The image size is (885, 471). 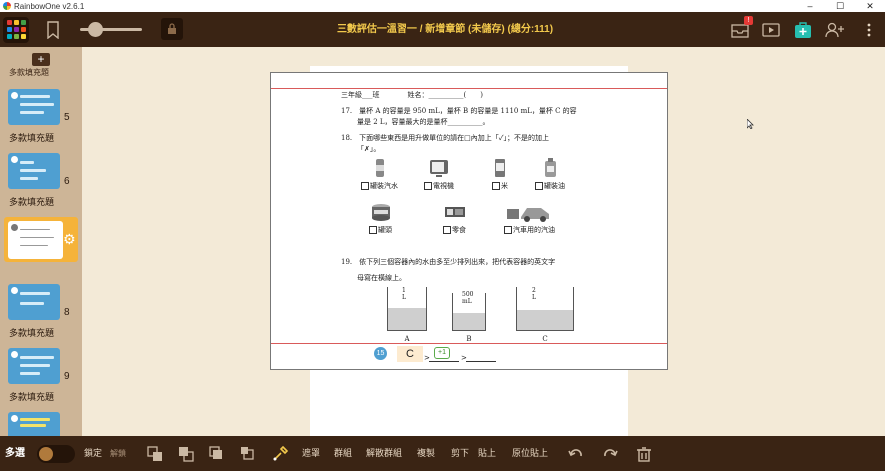 What do you see at coordinates (530, 453) in the screenshot?
I see `paste-in-place-action: 原位貼上` at bounding box center [530, 453].